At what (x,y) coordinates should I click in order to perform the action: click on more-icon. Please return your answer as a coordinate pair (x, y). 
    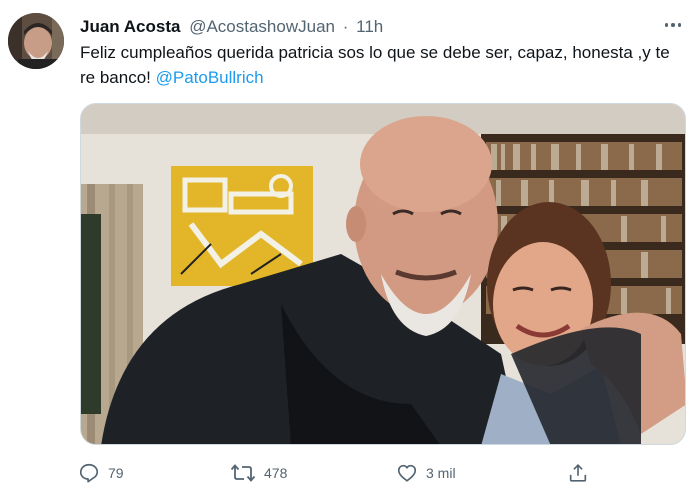
    Looking at the image, I should click on (666, 25).